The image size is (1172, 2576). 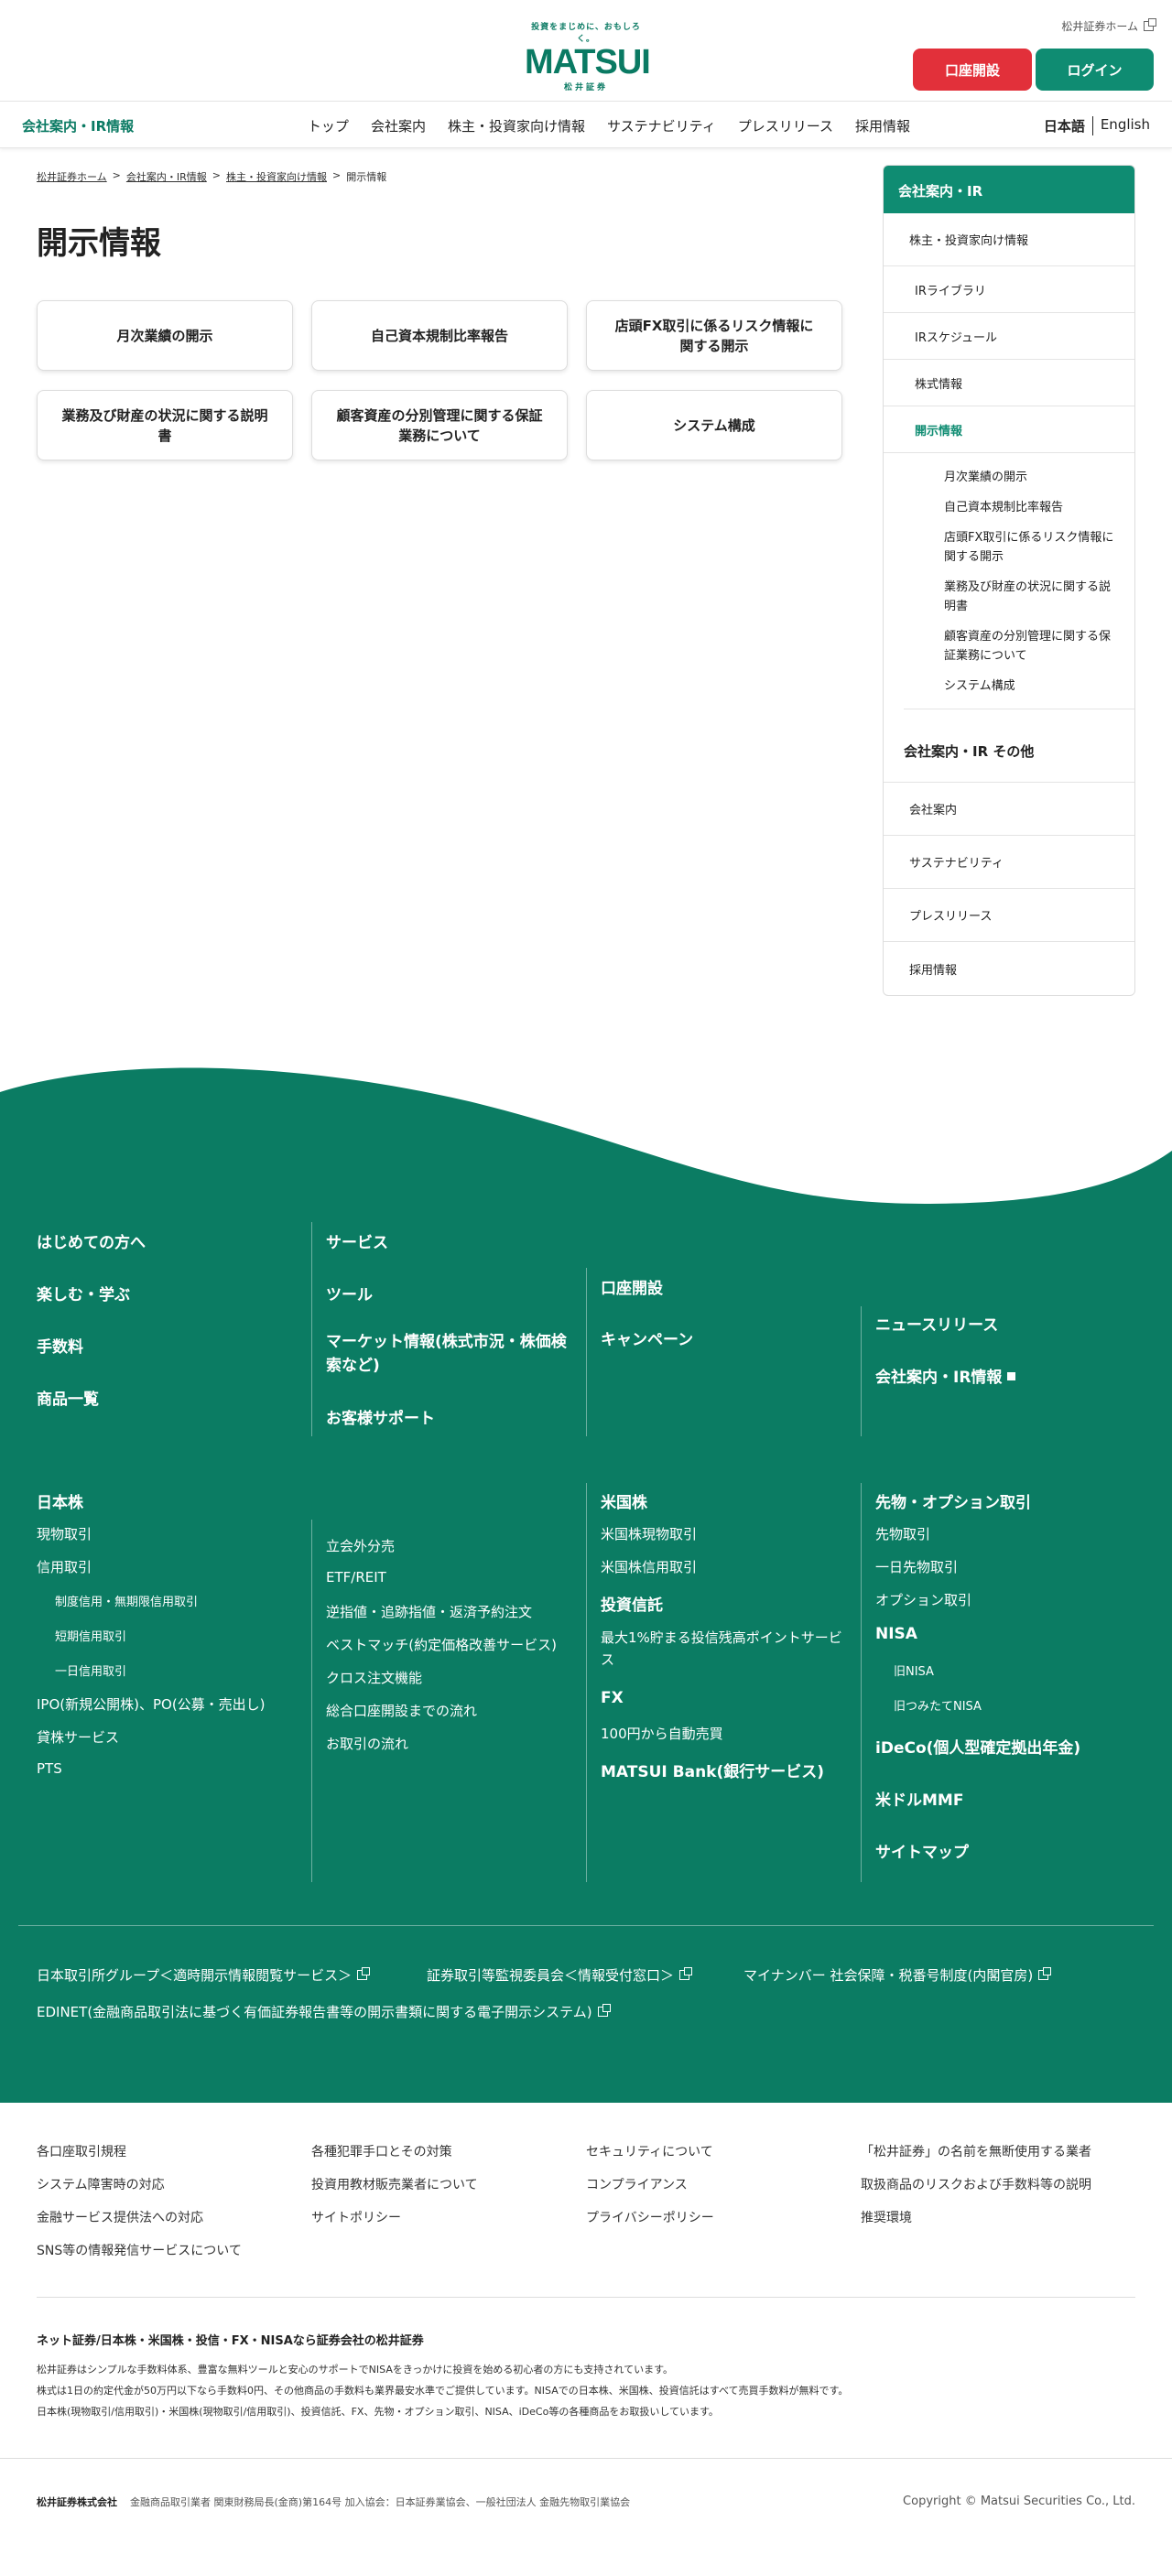 What do you see at coordinates (1009, 969) in the screenshot?
I see `sidebar-other-recruit: 採用情報` at bounding box center [1009, 969].